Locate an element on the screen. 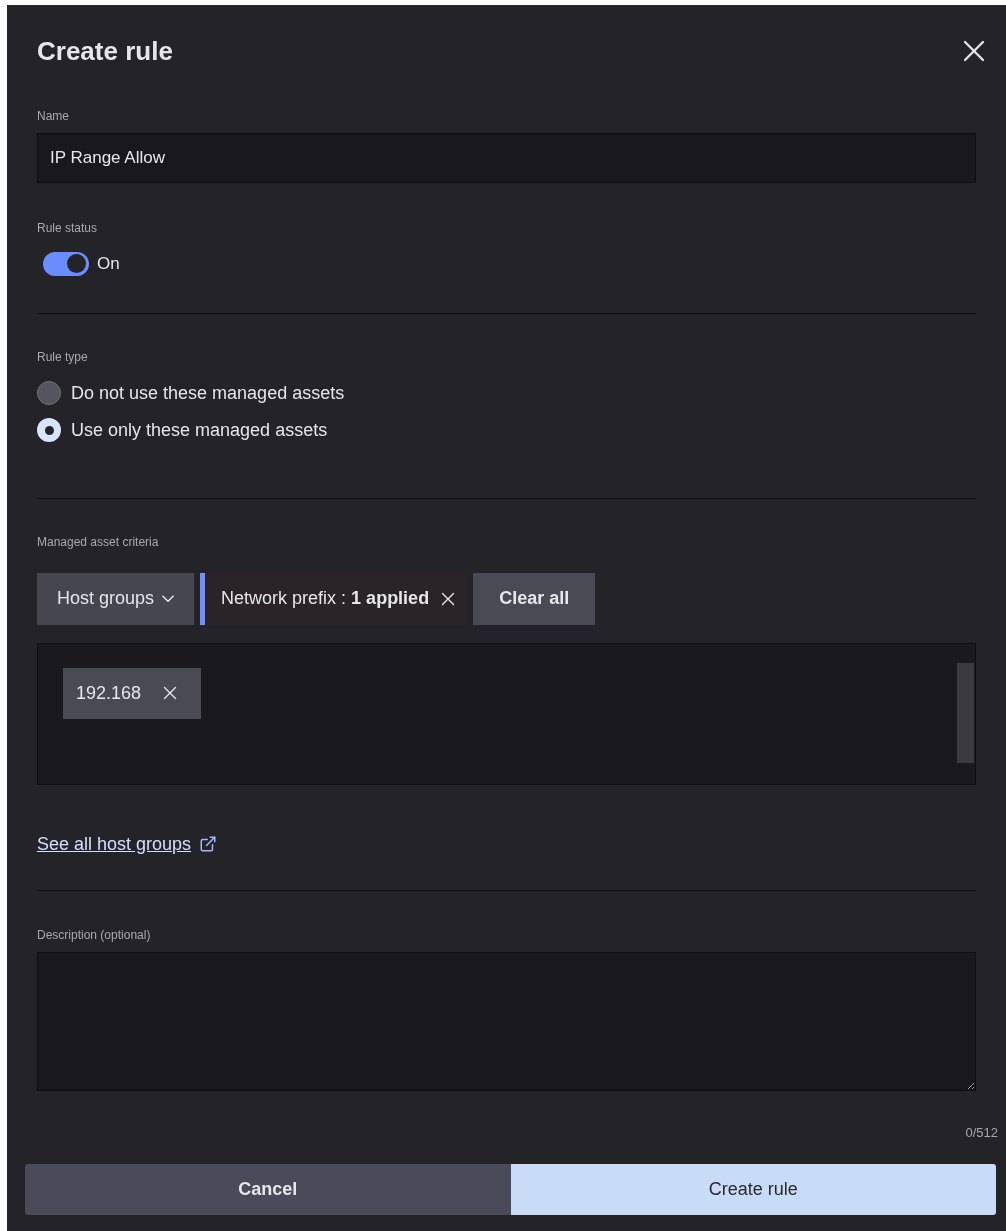 The height and width of the screenshot is (1231, 1006). character-counter: 0/512 is located at coordinates (981, 1132).